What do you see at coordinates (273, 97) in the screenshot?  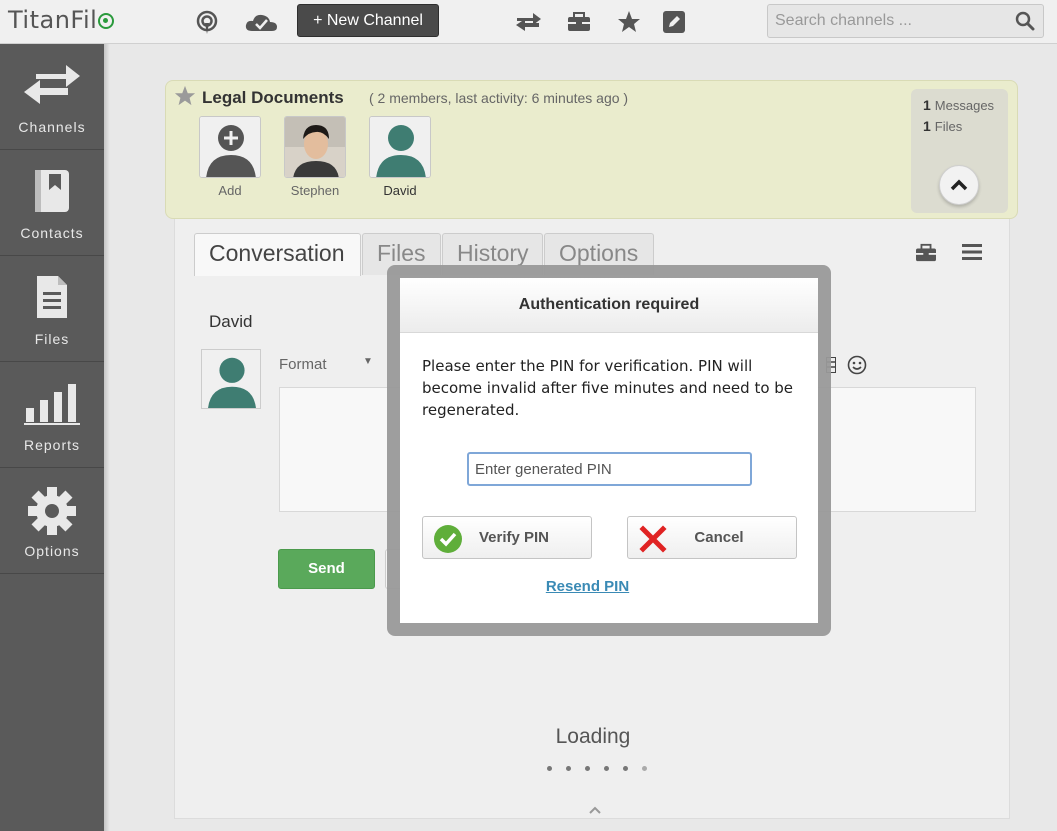 I see `channel-title: Legal Documents` at bounding box center [273, 97].